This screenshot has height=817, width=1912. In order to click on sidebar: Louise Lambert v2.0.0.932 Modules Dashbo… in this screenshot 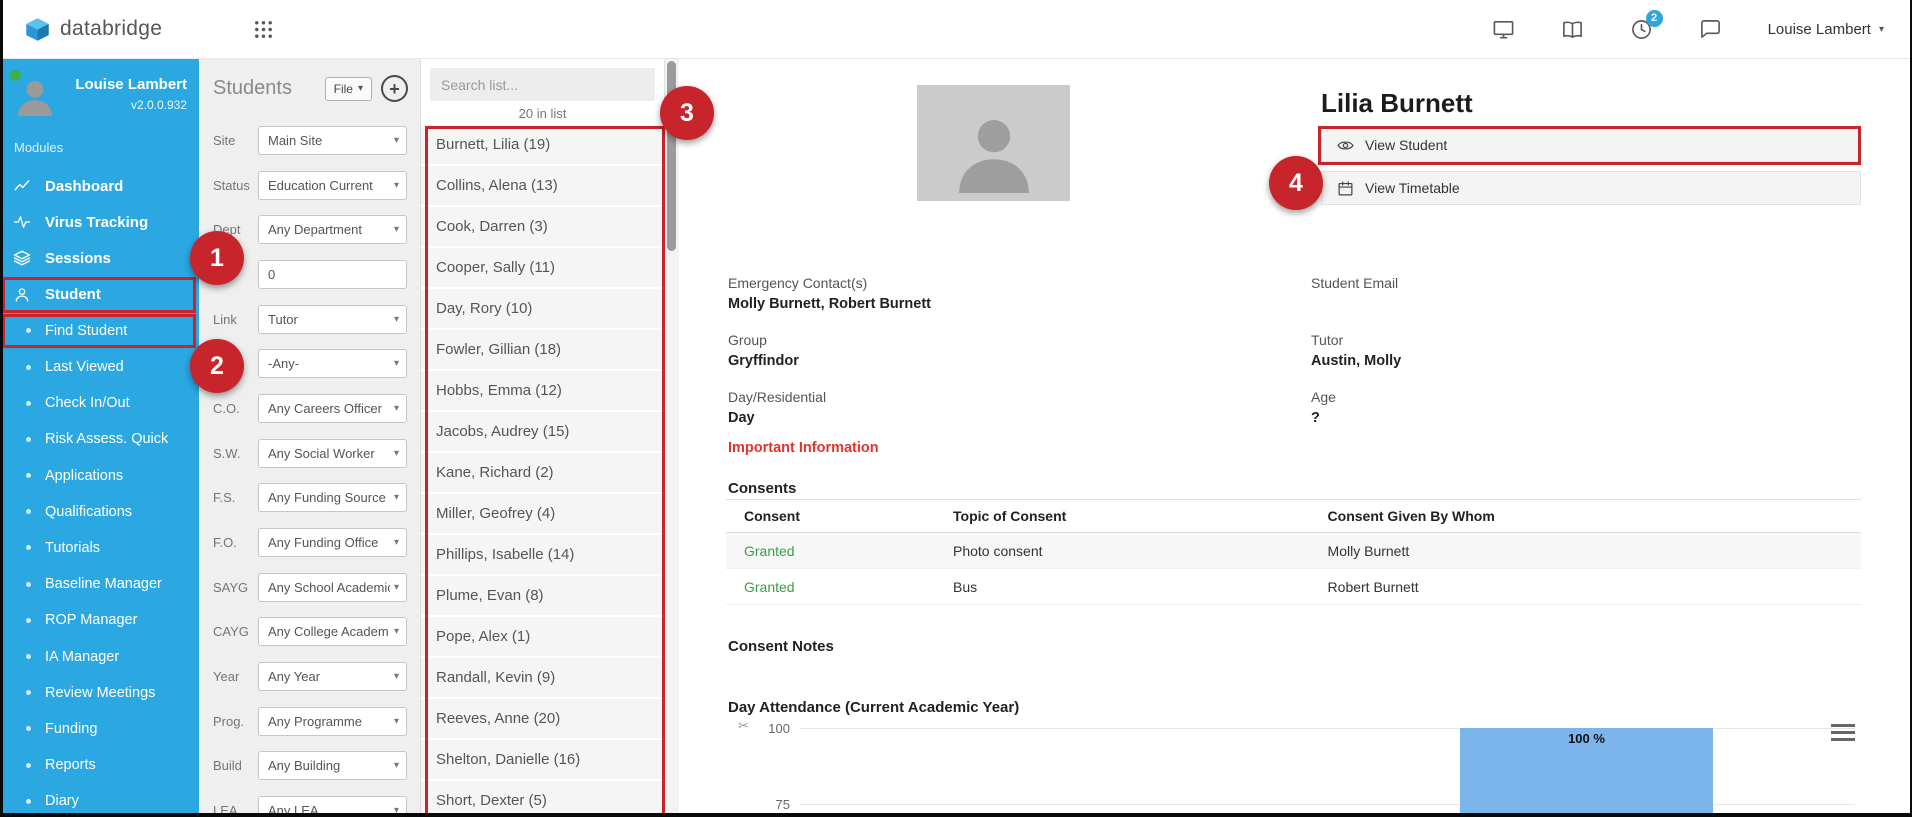, I will do `click(99, 438)`.